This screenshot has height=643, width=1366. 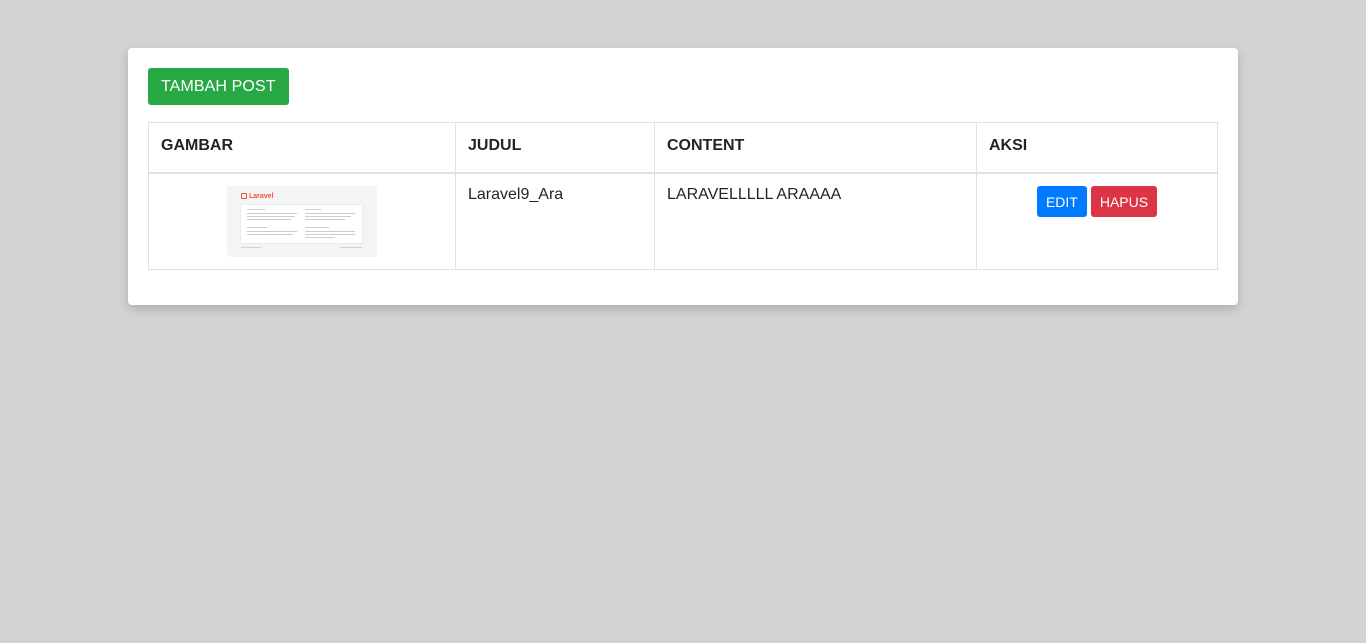 What do you see at coordinates (1097, 221) in the screenshot?
I see `cell-aksi: EDIT HAPUS` at bounding box center [1097, 221].